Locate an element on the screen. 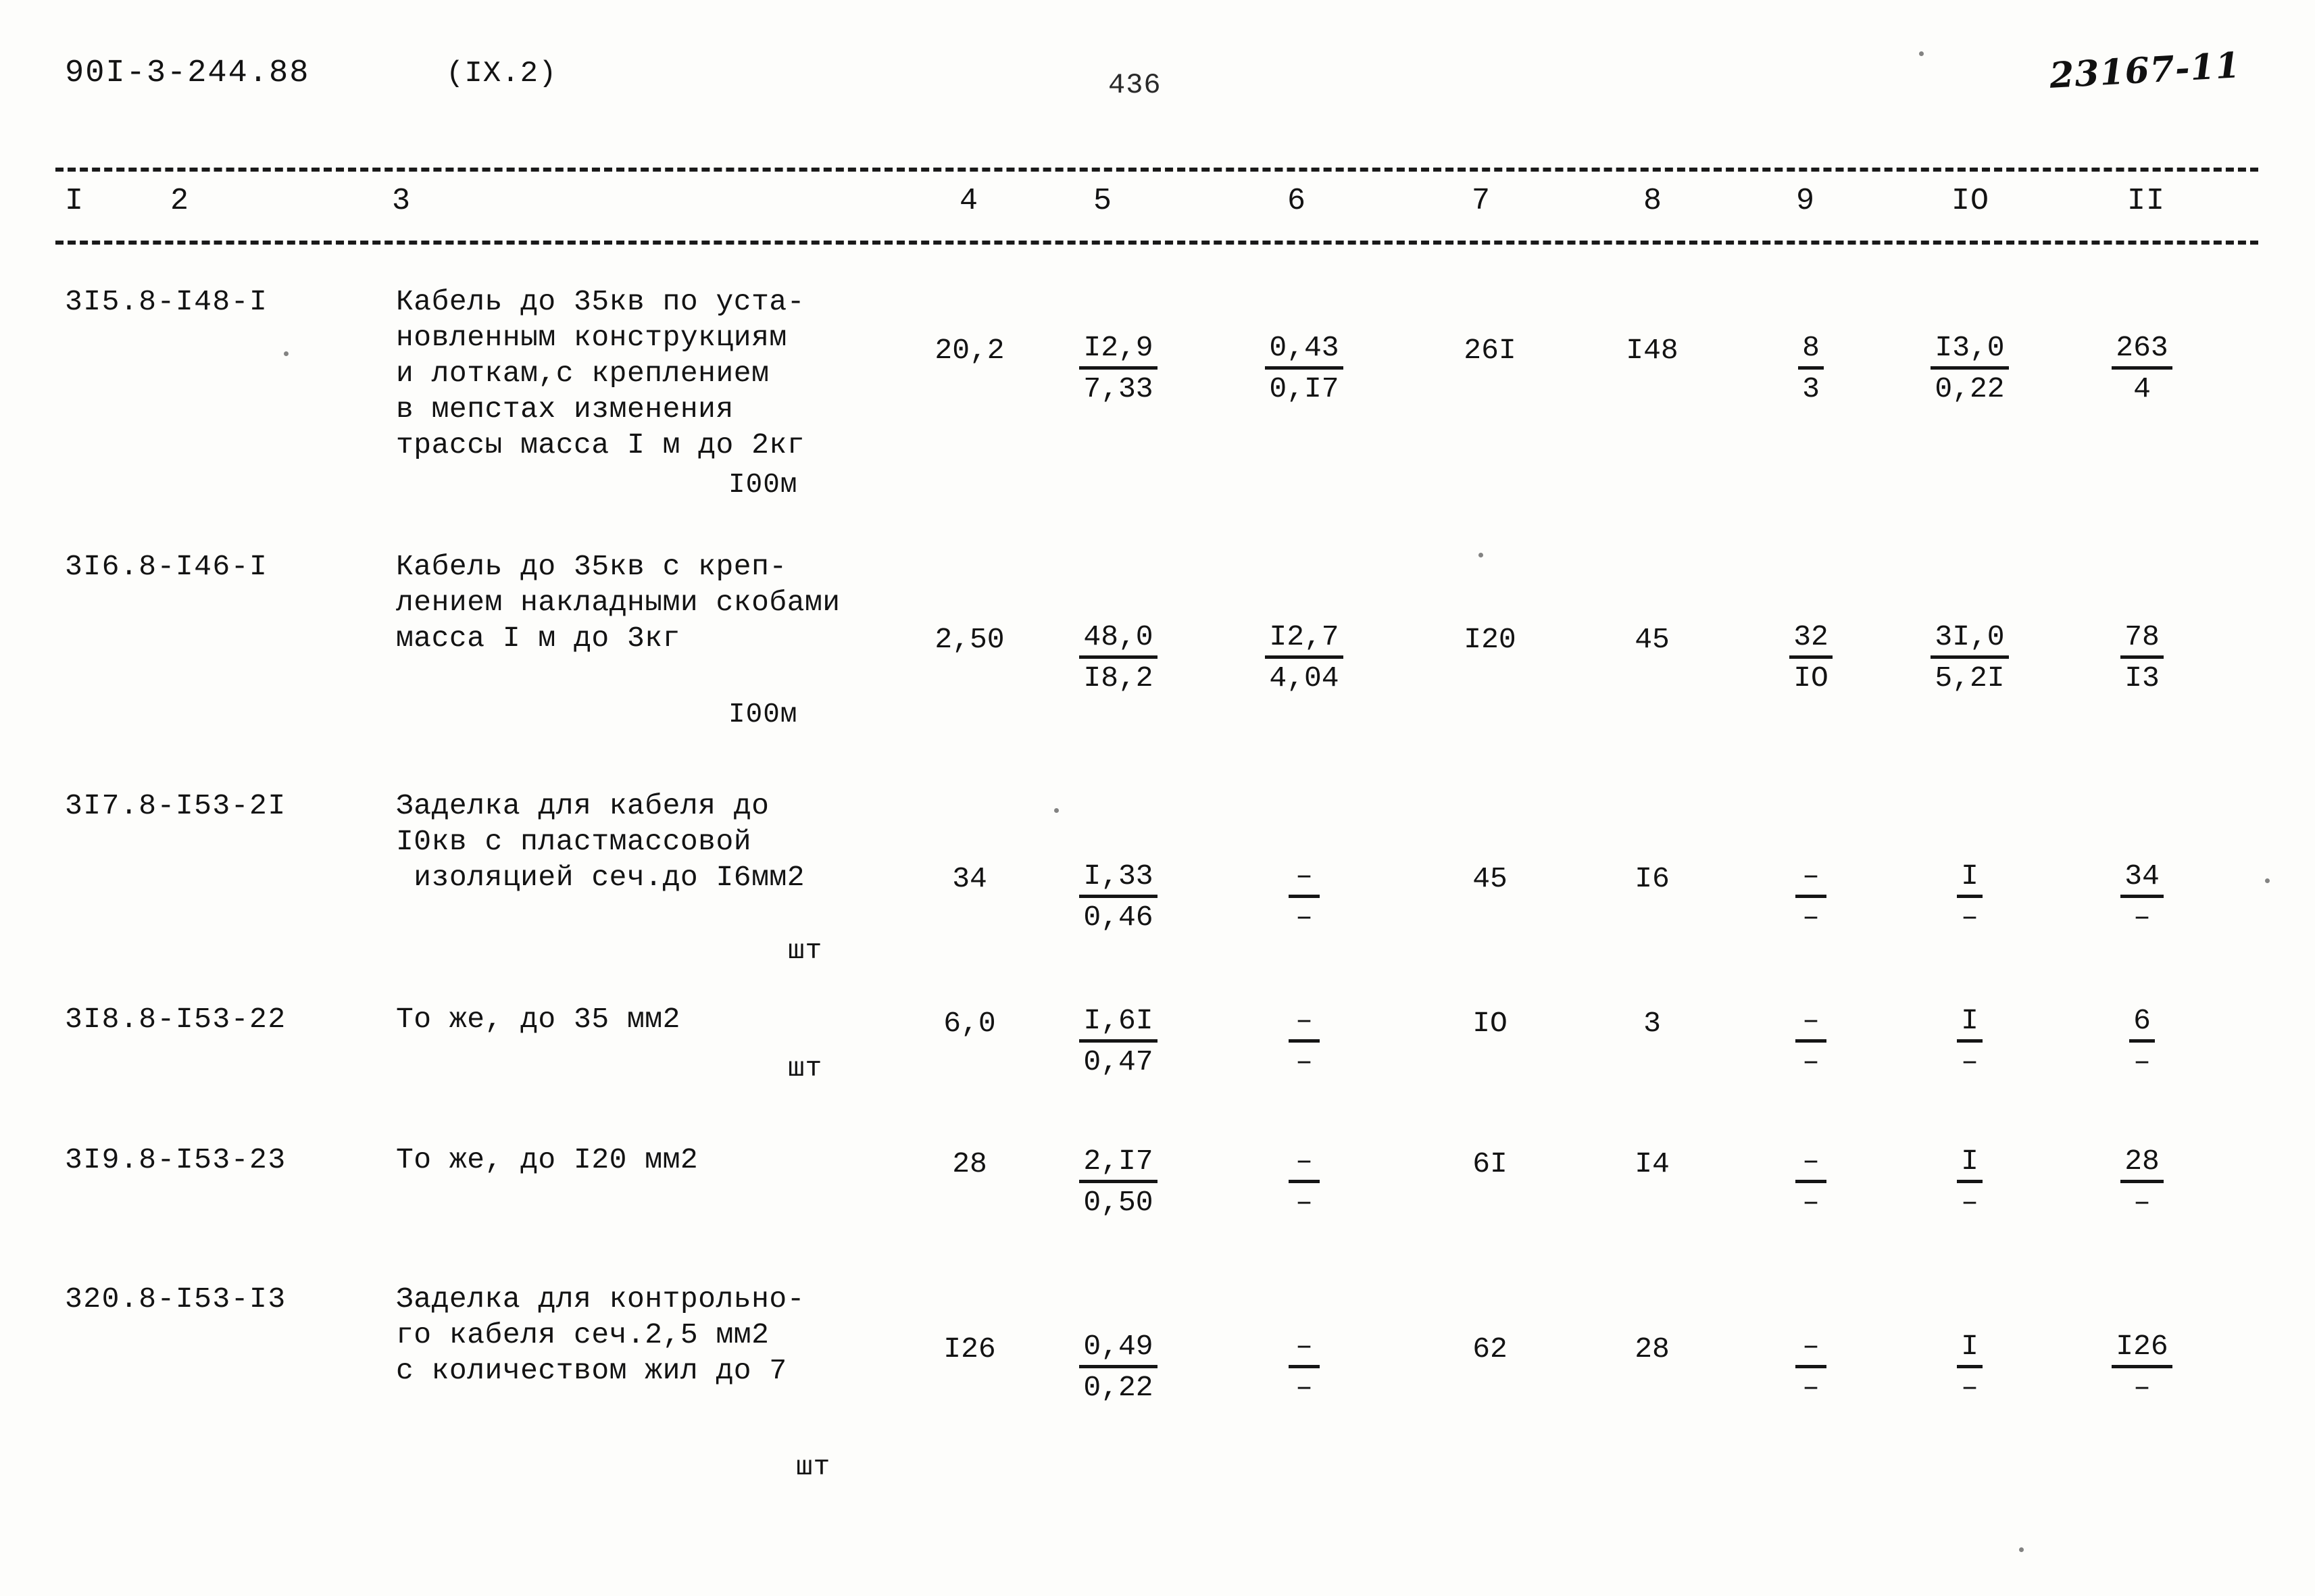 Image resolution: width=2315 pixels, height=1596 pixels. row-col6: 0,43 0,I7 is located at coordinates (1304, 368).